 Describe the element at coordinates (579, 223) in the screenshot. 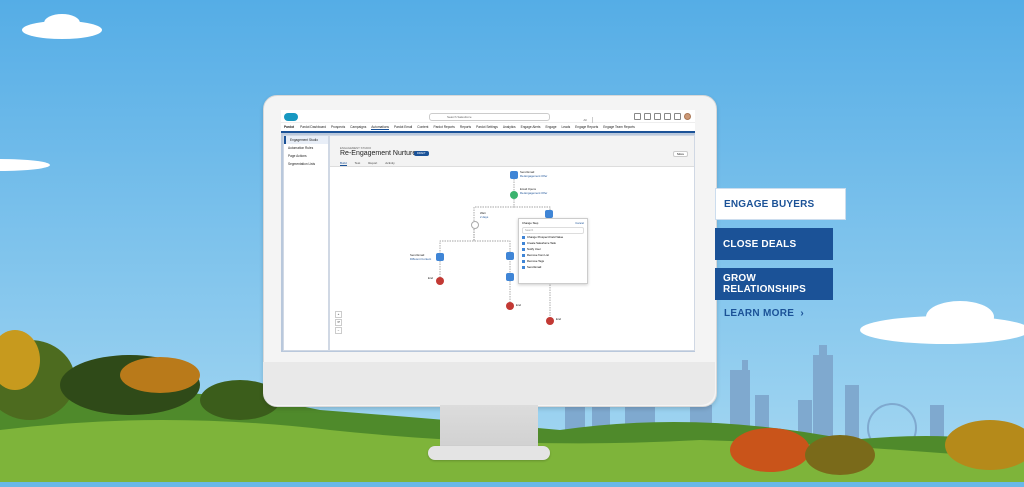

I see `dropdown-cancel: Cancel` at that location.